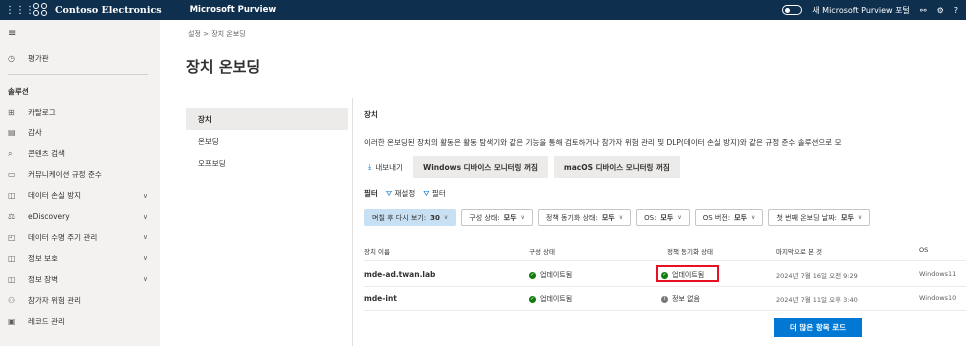  Describe the element at coordinates (806, 217) in the screenshot. I see `chip-label: 첫 번째 온보딩 날짜:` at that location.